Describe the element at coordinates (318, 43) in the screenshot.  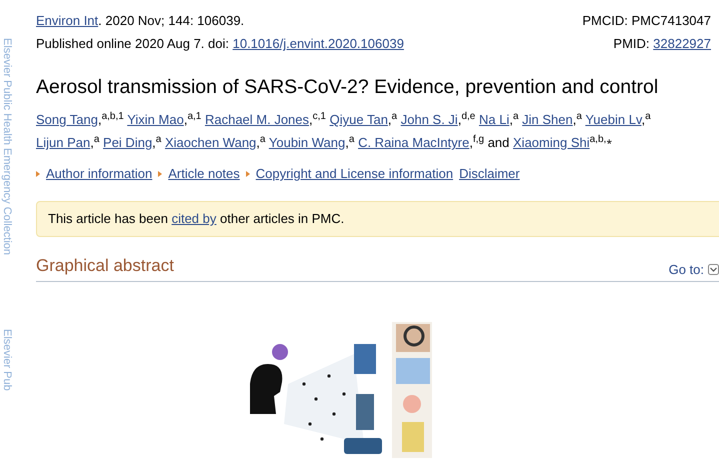
I see `doi-link: 10.1016/j.envint.2020.106039` at that location.